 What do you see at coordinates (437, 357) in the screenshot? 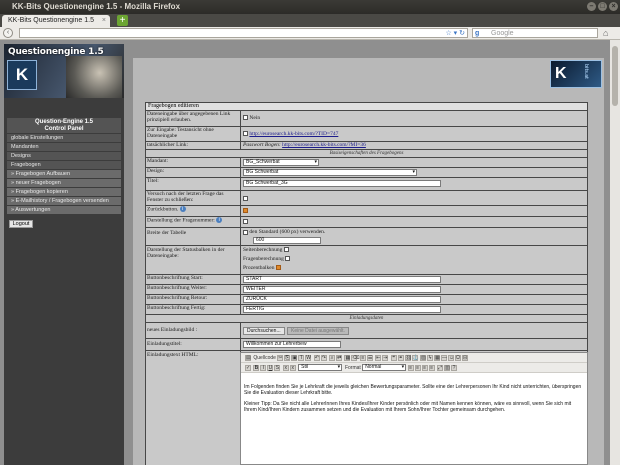
I see `table-icon: ▦` at bounding box center [437, 357].